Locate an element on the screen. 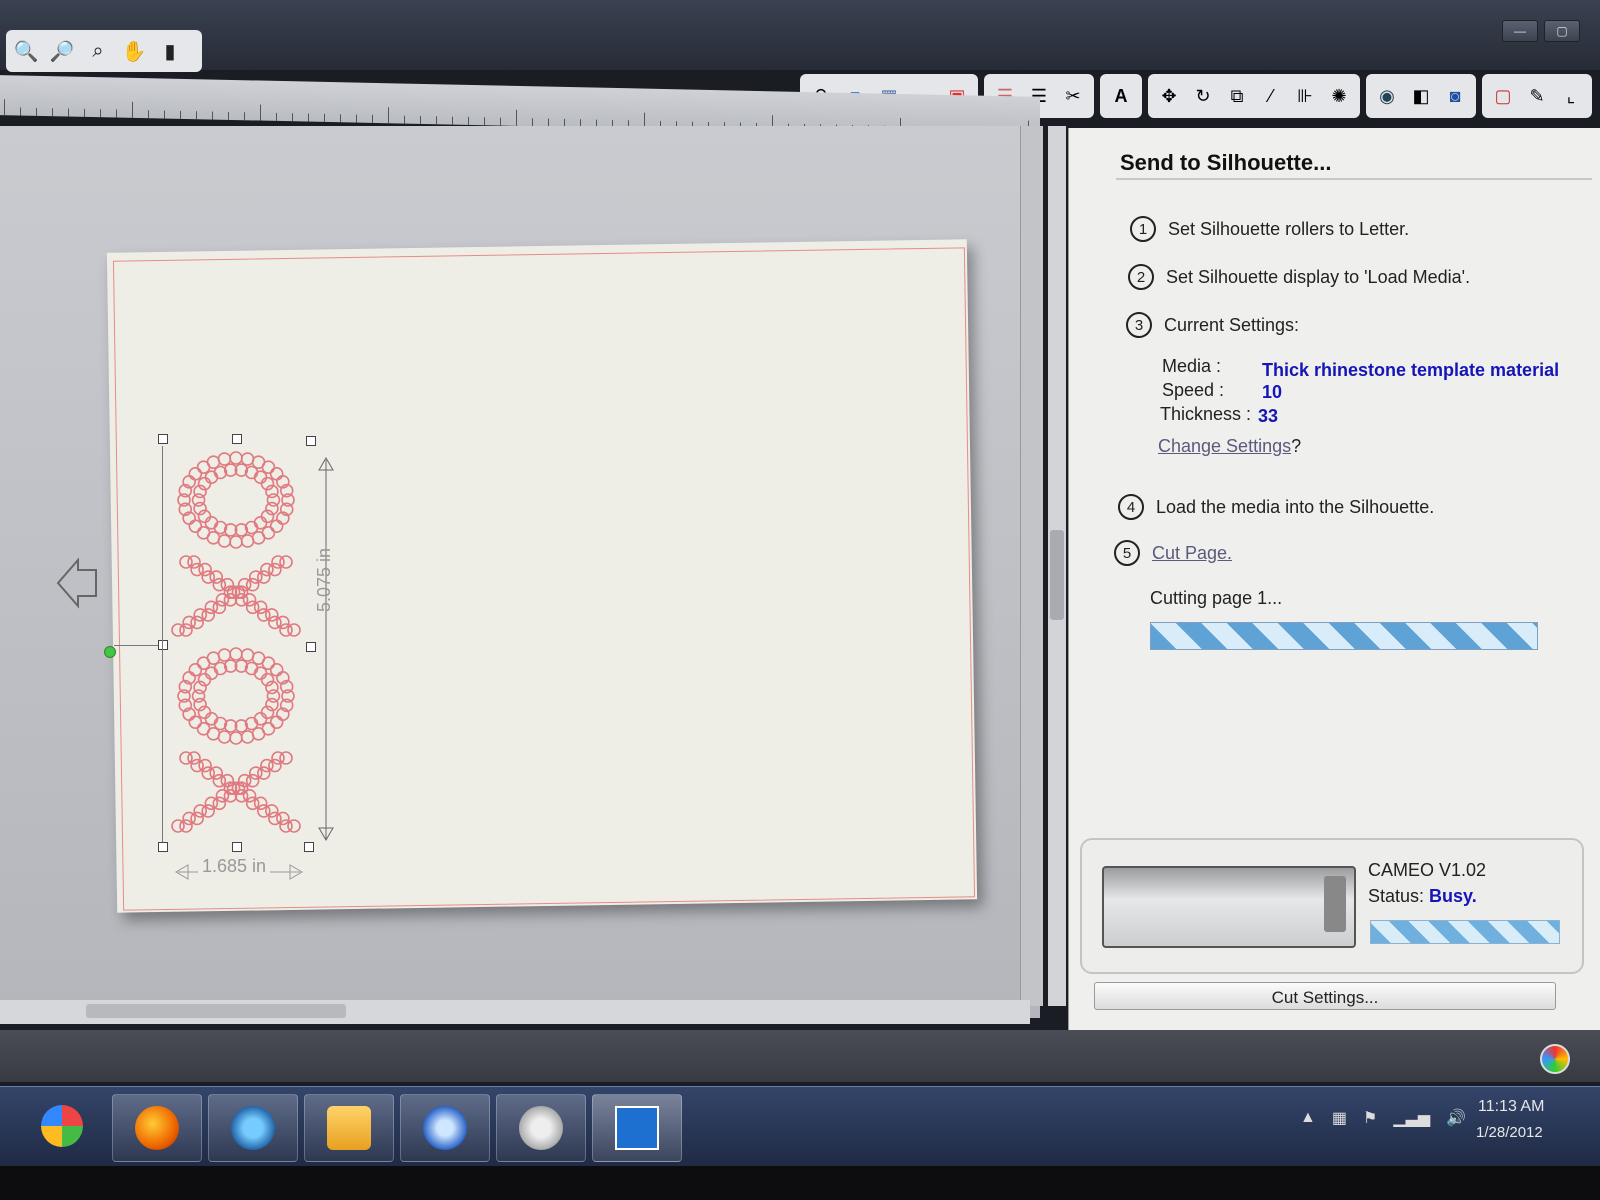 The height and width of the screenshot is (1200, 1600). step-1-text: Set Silhouette rollers to Letter. is located at coordinates (1289, 228).